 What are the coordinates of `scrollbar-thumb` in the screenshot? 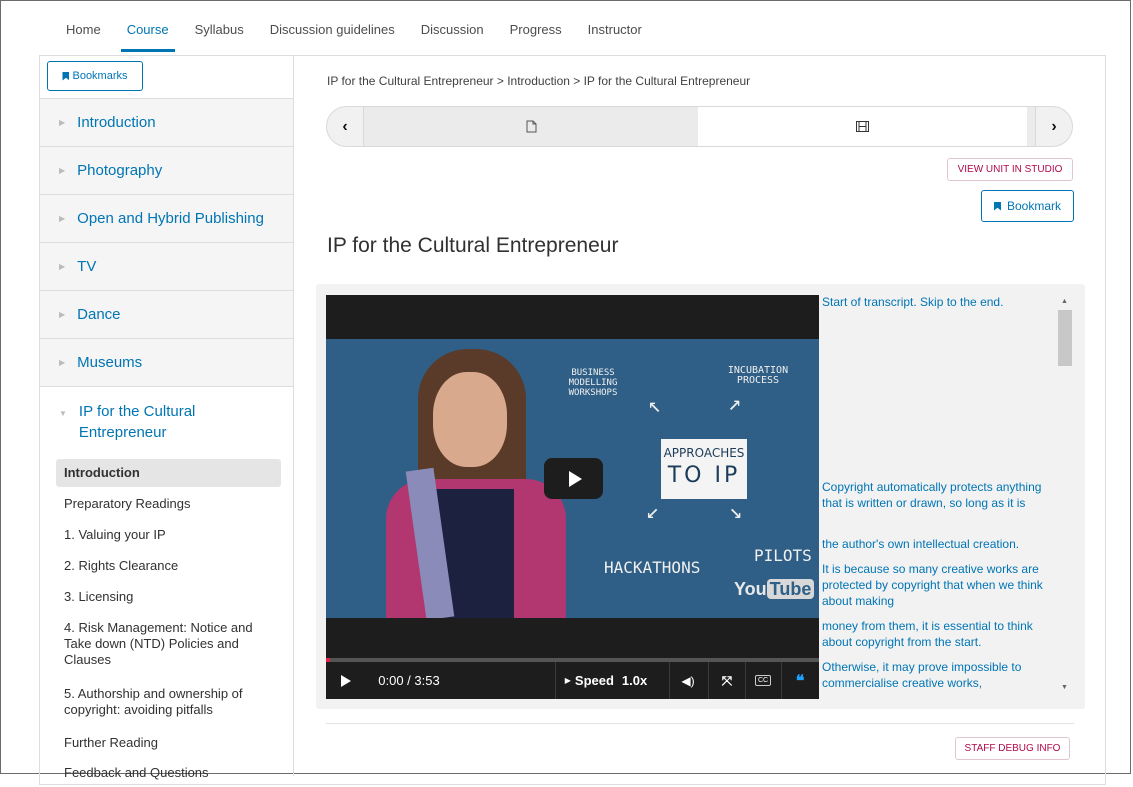 It's located at (1065, 338).